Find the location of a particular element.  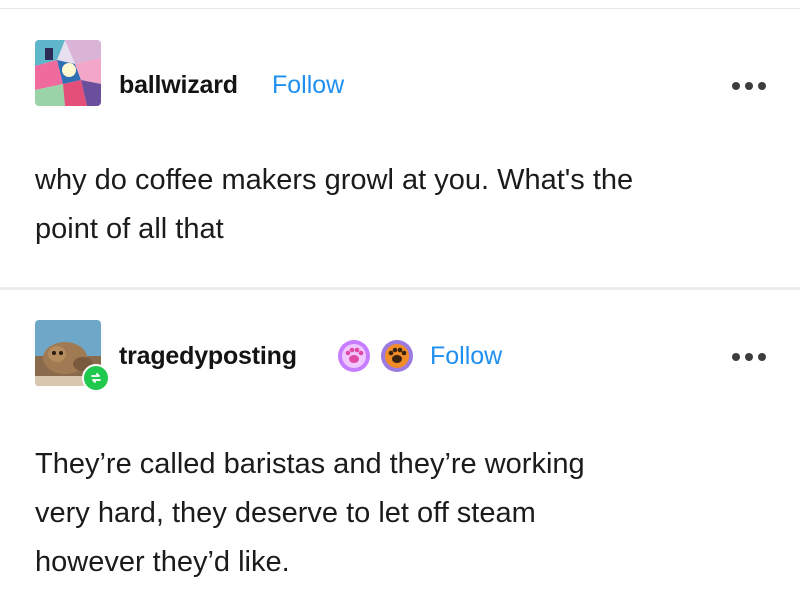

post-header: tragedyposting Follow is located at coordinates (400, 356).